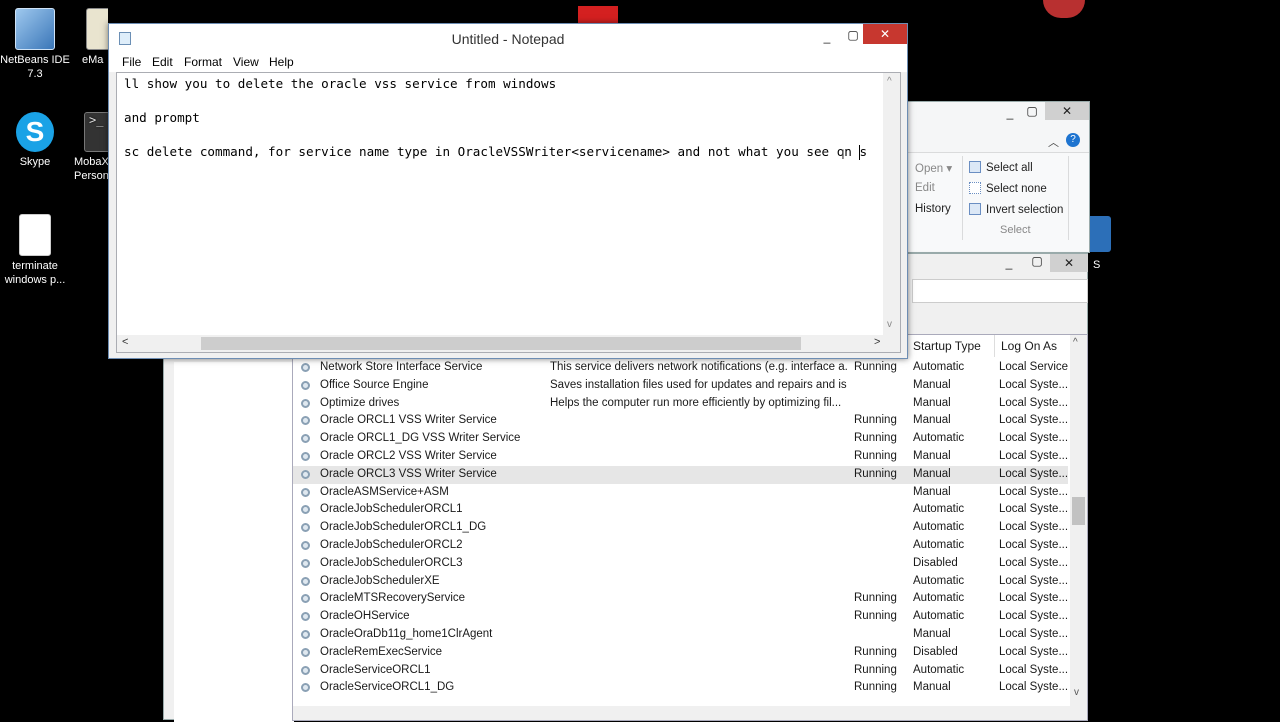 This screenshot has width=1280, height=722. Describe the element at coordinates (681, 713) in the screenshot. I see `horizontal-scrollbar` at that location.